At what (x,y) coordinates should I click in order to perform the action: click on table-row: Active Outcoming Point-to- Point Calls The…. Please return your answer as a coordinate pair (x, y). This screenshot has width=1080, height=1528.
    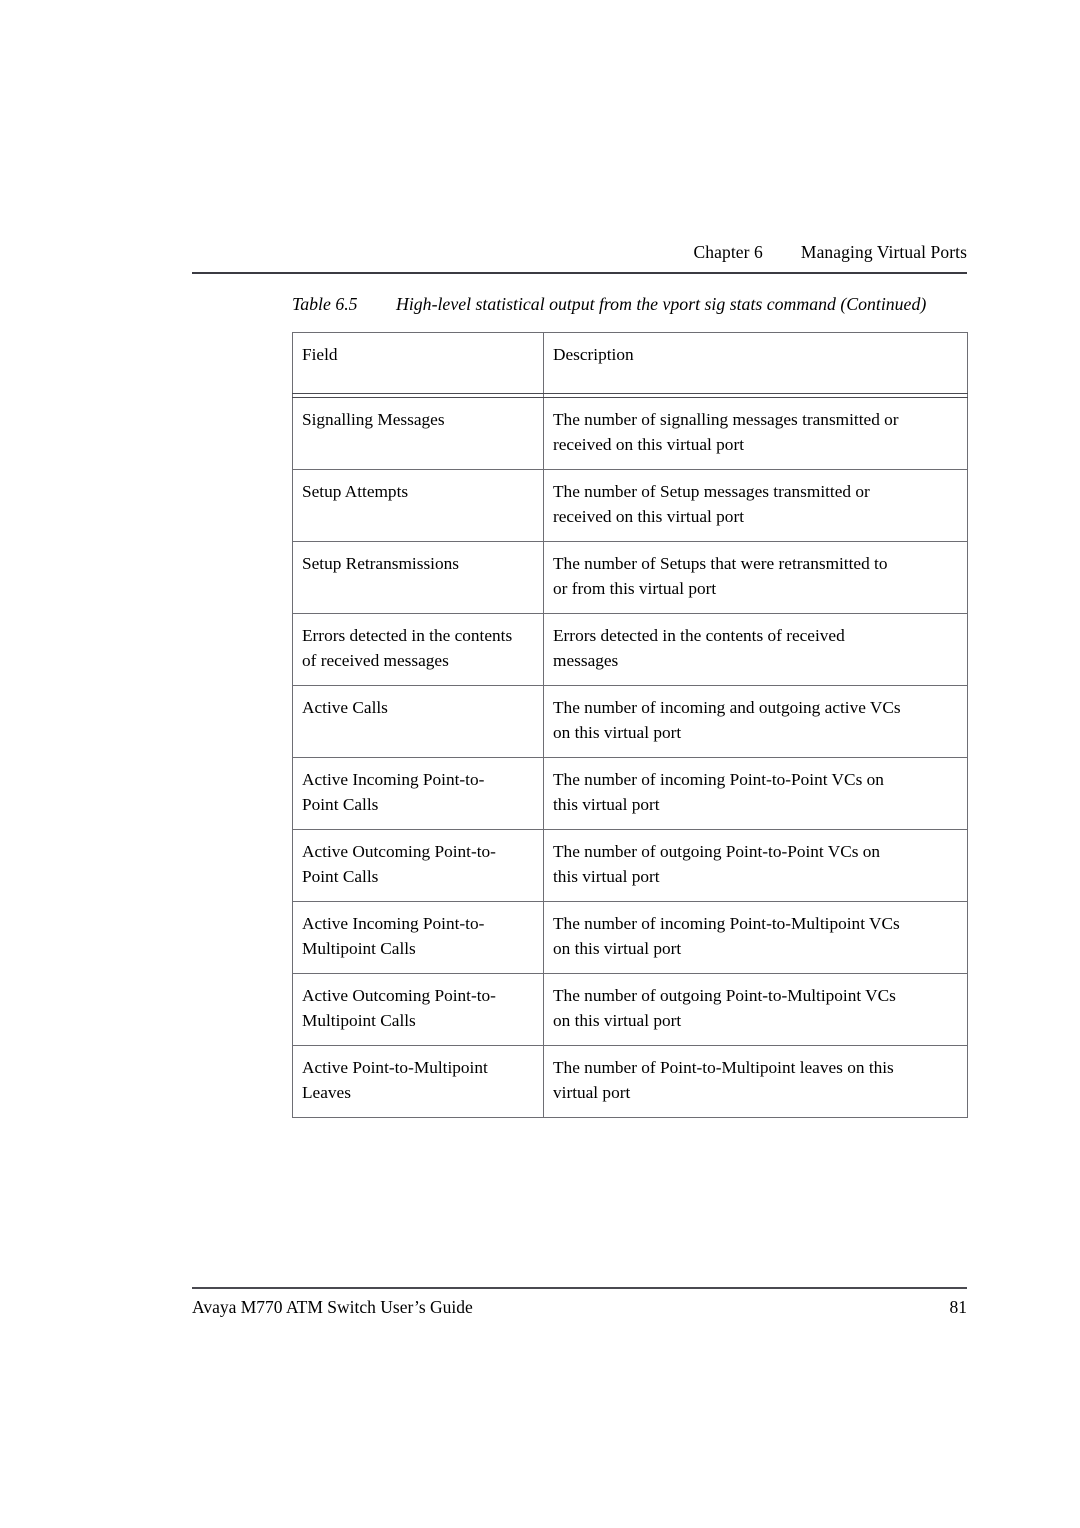
    Looking at the image, I should click on (630, 865).